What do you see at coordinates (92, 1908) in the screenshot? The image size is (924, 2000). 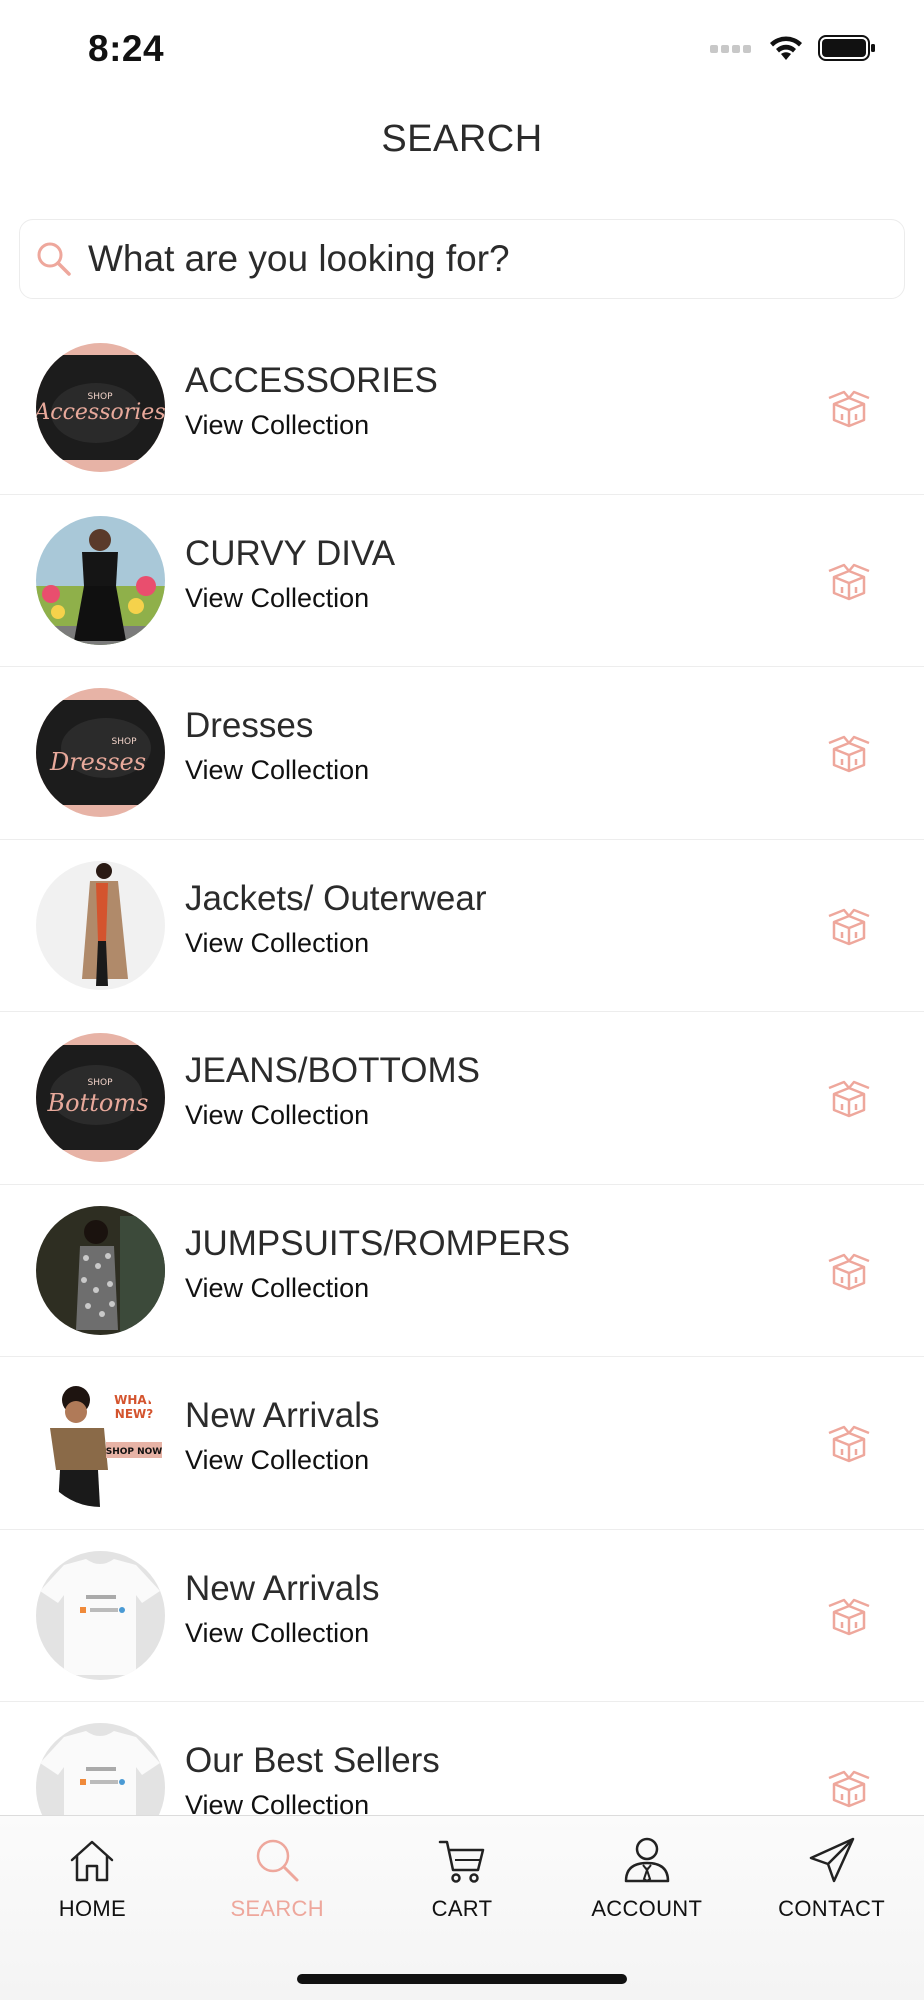 I see `tab-label: HOME` at bounding box center [92, 1908].